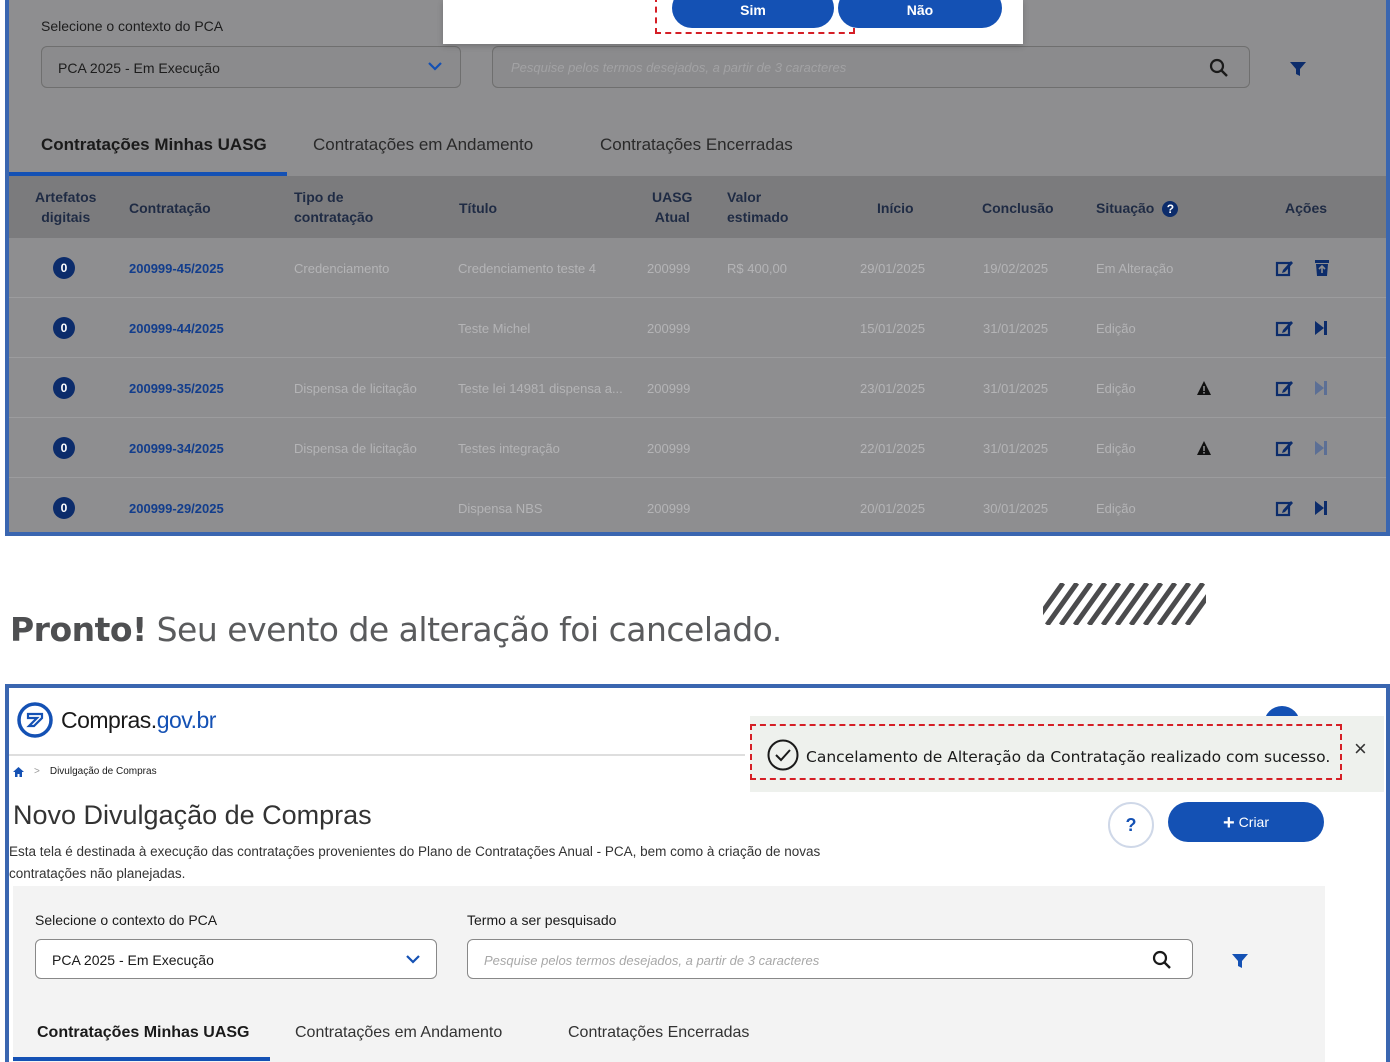 The height and width of the screenshot is (1062, 1390). Describe the element at coordinates (141, 1059) in the screenshot. I see `active-tab-underline` at that location.